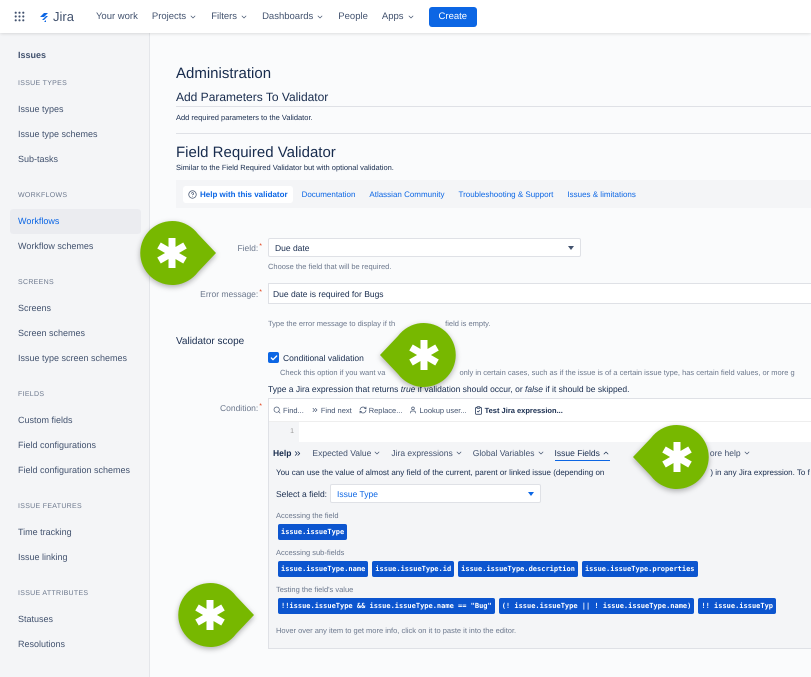  Describe the element at coordinates (19, 16) in the screenshot. I see `app-grid-icon` at that location.